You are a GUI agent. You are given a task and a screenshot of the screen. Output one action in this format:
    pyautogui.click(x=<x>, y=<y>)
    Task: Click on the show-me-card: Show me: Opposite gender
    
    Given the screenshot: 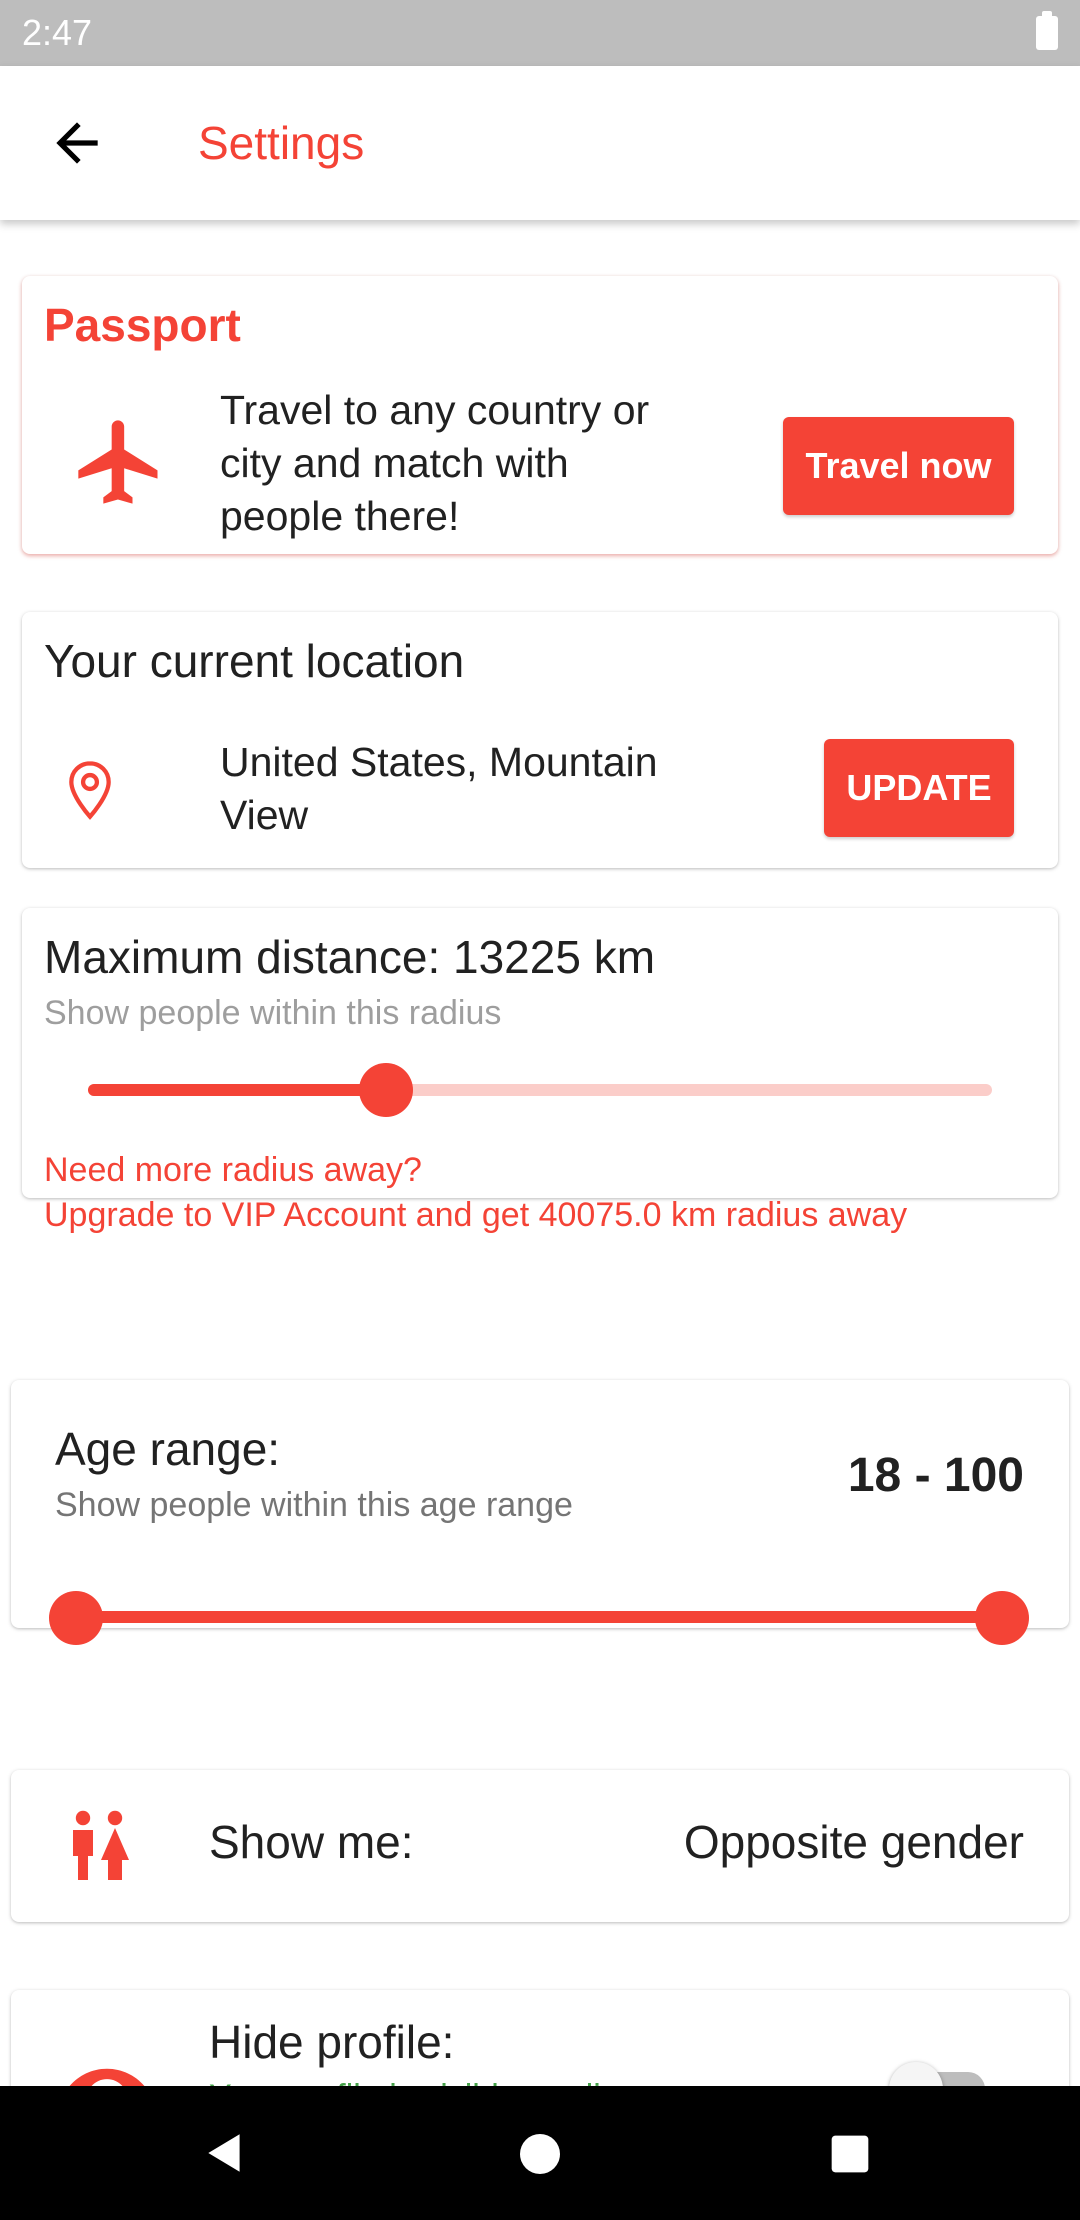 What is the action you would take?
    pyautogui.click(x=540, y=1846)
    